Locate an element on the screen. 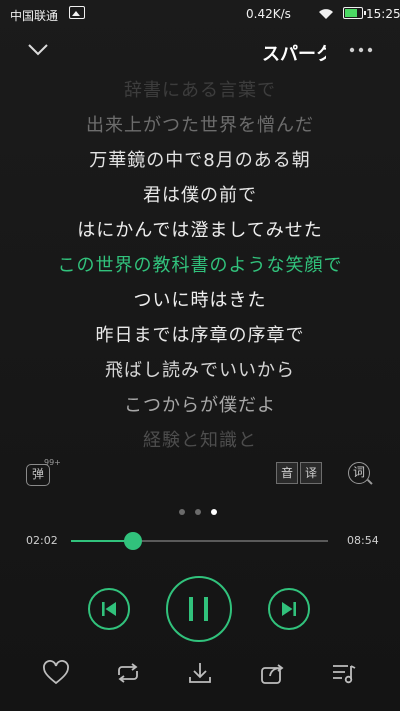 The width and height of the screenshot is (400, 711). player-header: スパークル is located at coordinates (200, 52).